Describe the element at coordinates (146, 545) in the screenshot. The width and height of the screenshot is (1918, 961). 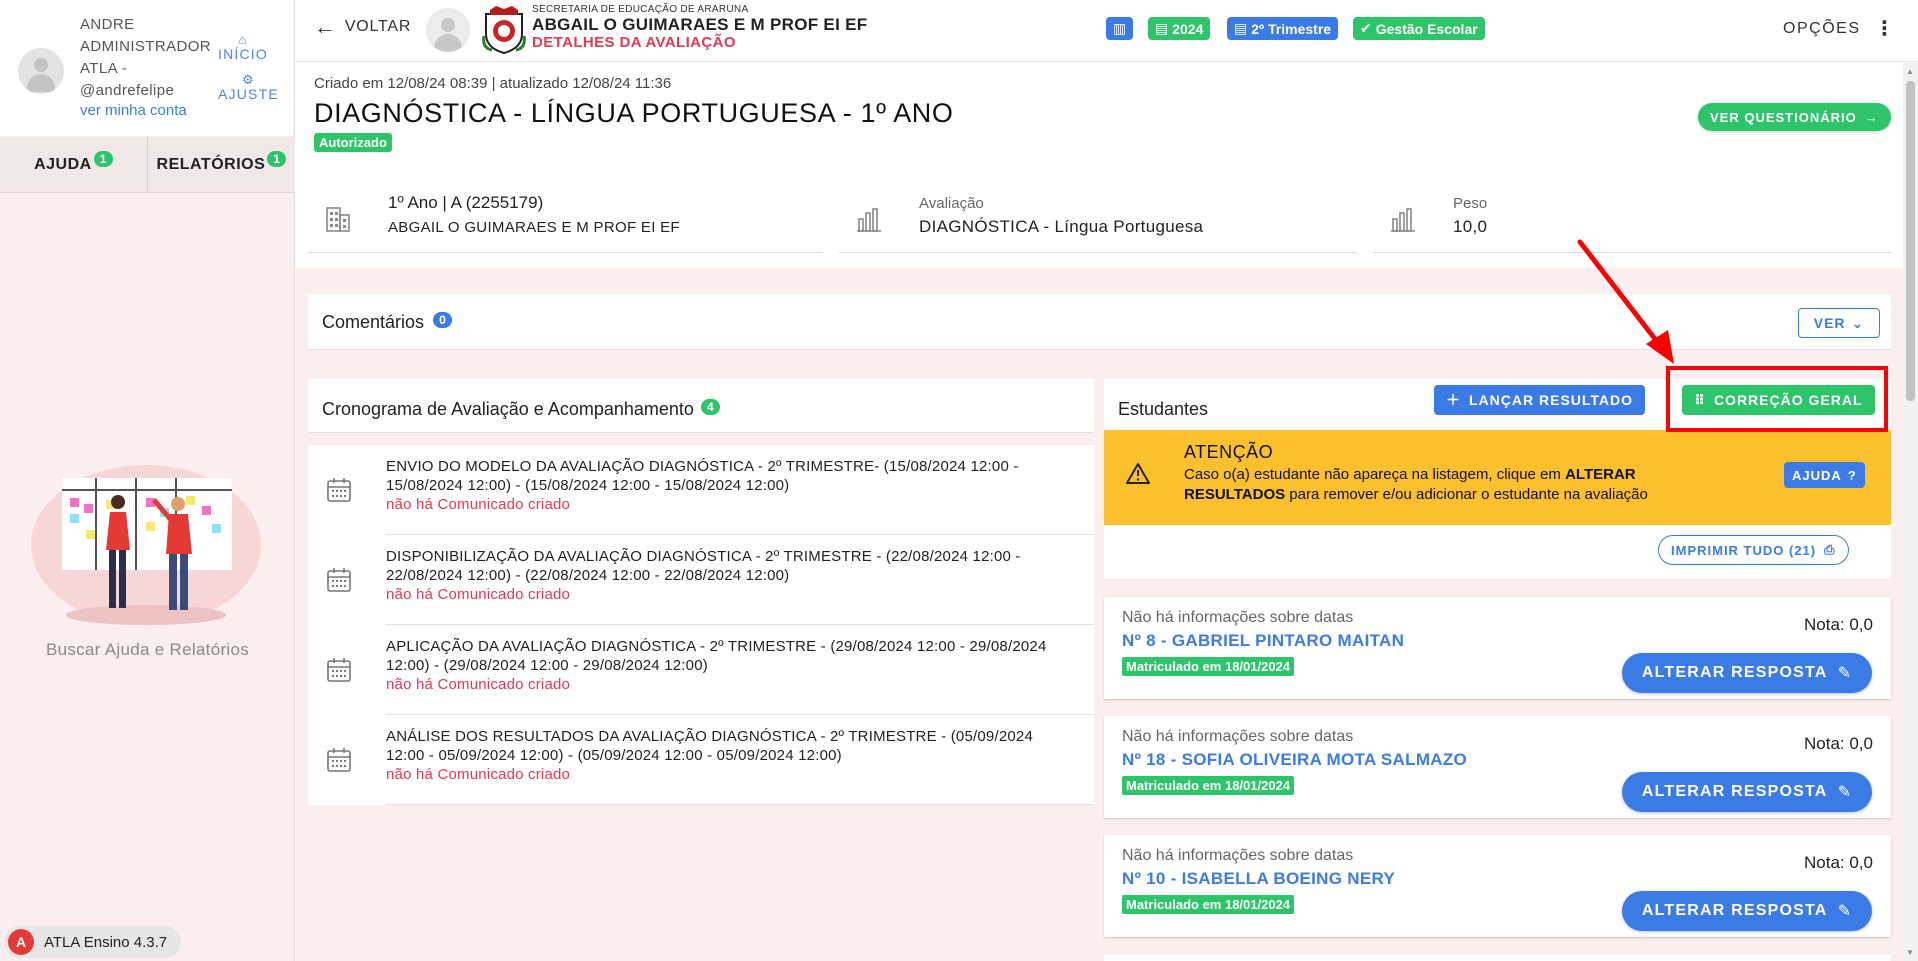
I see `help-illustration` at that location.